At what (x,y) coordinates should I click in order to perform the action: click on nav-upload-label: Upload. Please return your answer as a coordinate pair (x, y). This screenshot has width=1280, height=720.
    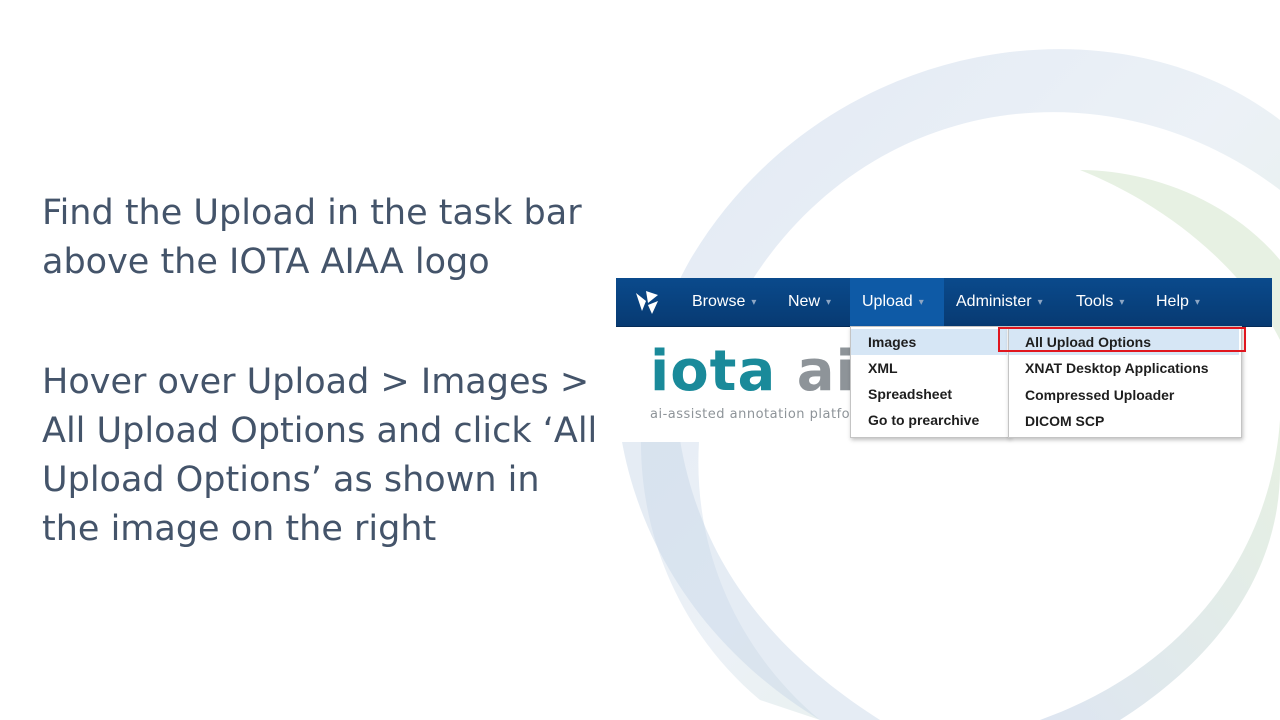
    Looking at the image, I should click on (887, 301).